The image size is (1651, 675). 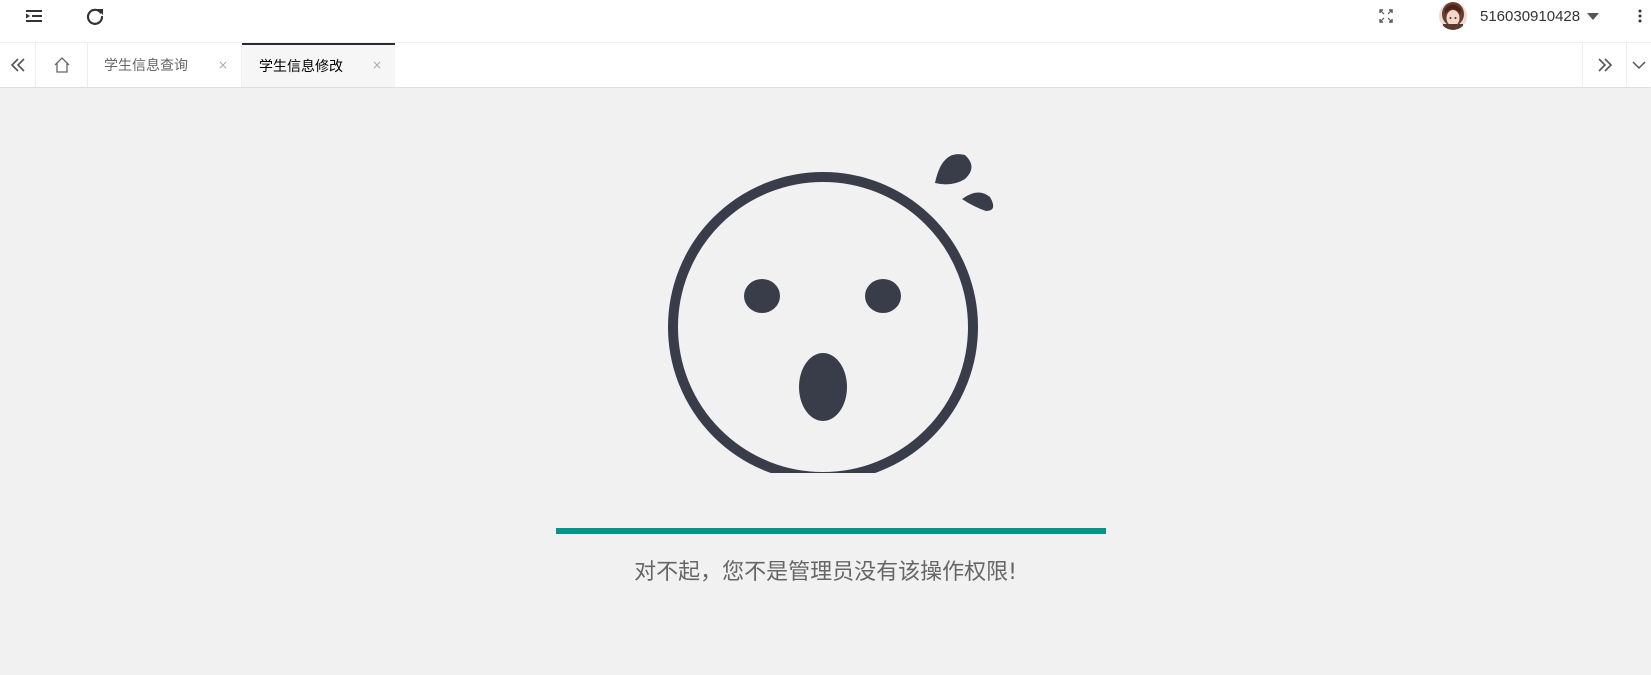 I want to click on username-label: 516030910428, so click(x=1530, y=16).